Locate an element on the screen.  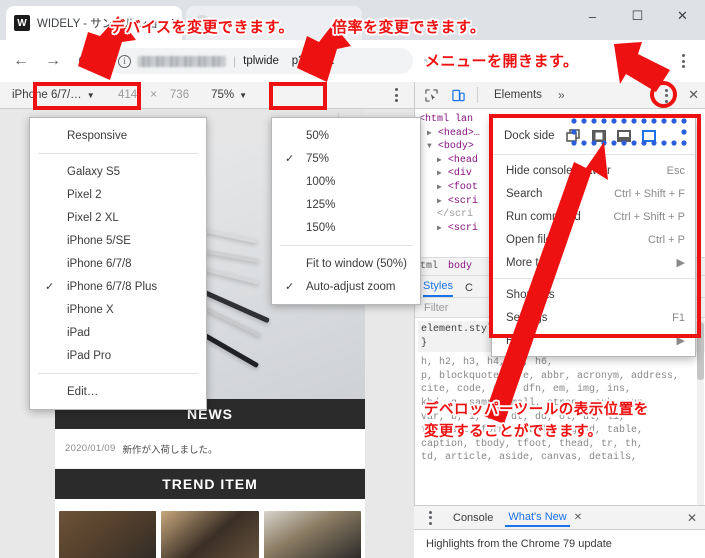
drawer-tab-whats-new: What's New is located at coordinates (537, 518).